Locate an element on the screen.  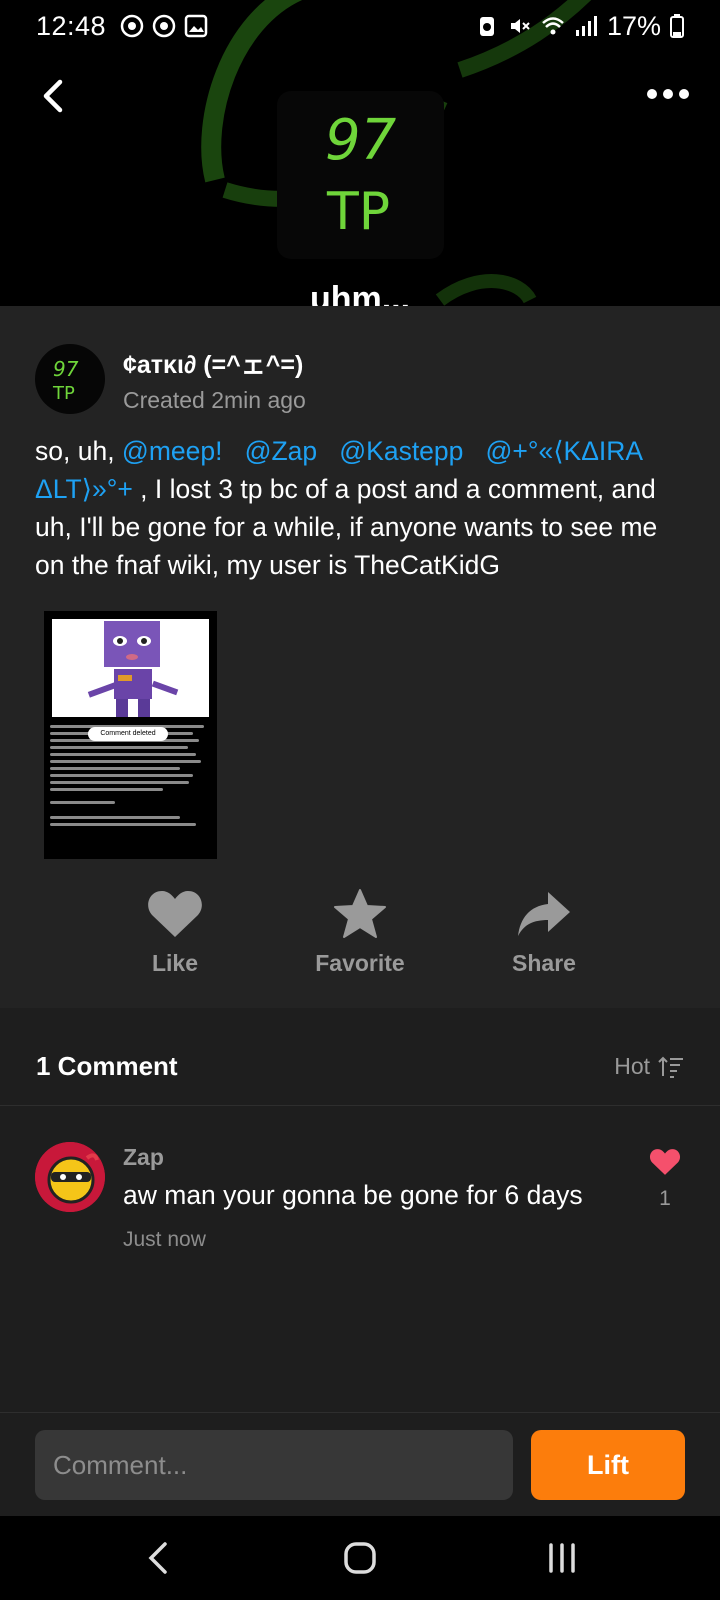
commenter-avatar is located at coordinates (70, 1177).